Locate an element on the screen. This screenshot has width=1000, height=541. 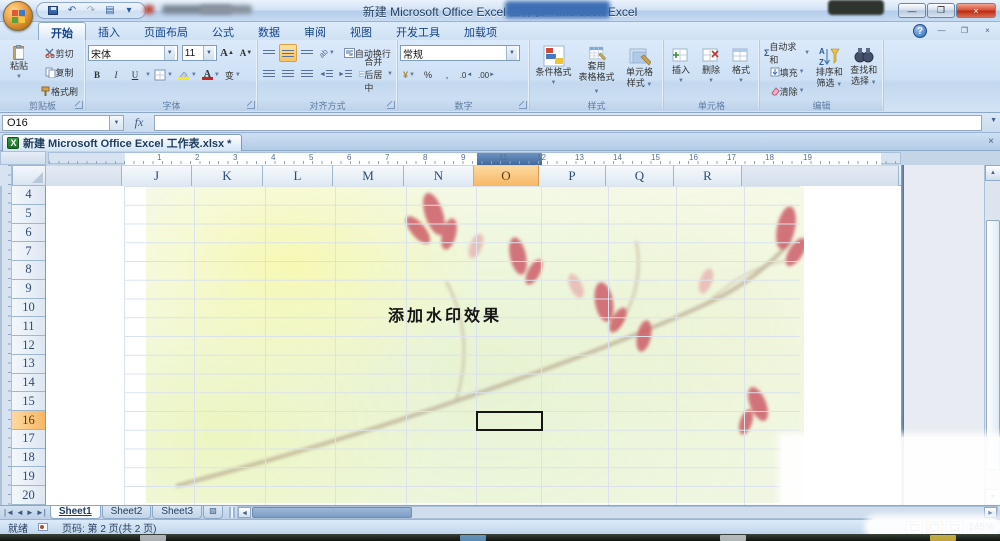
row-header-5: 5 is located at coordinates (28, 214).